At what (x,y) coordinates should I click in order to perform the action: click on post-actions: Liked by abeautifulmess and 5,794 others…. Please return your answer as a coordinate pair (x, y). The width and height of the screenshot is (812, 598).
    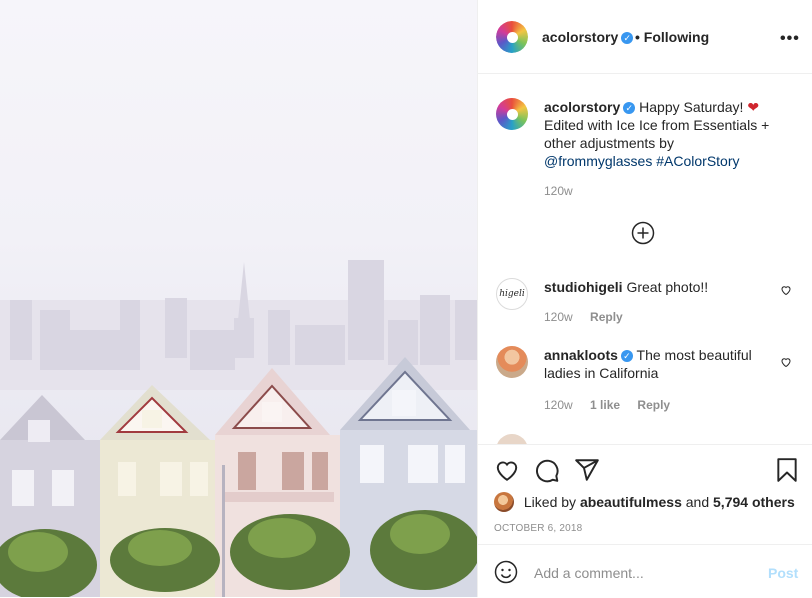
    Looking at the image, I should click on (645, 494).